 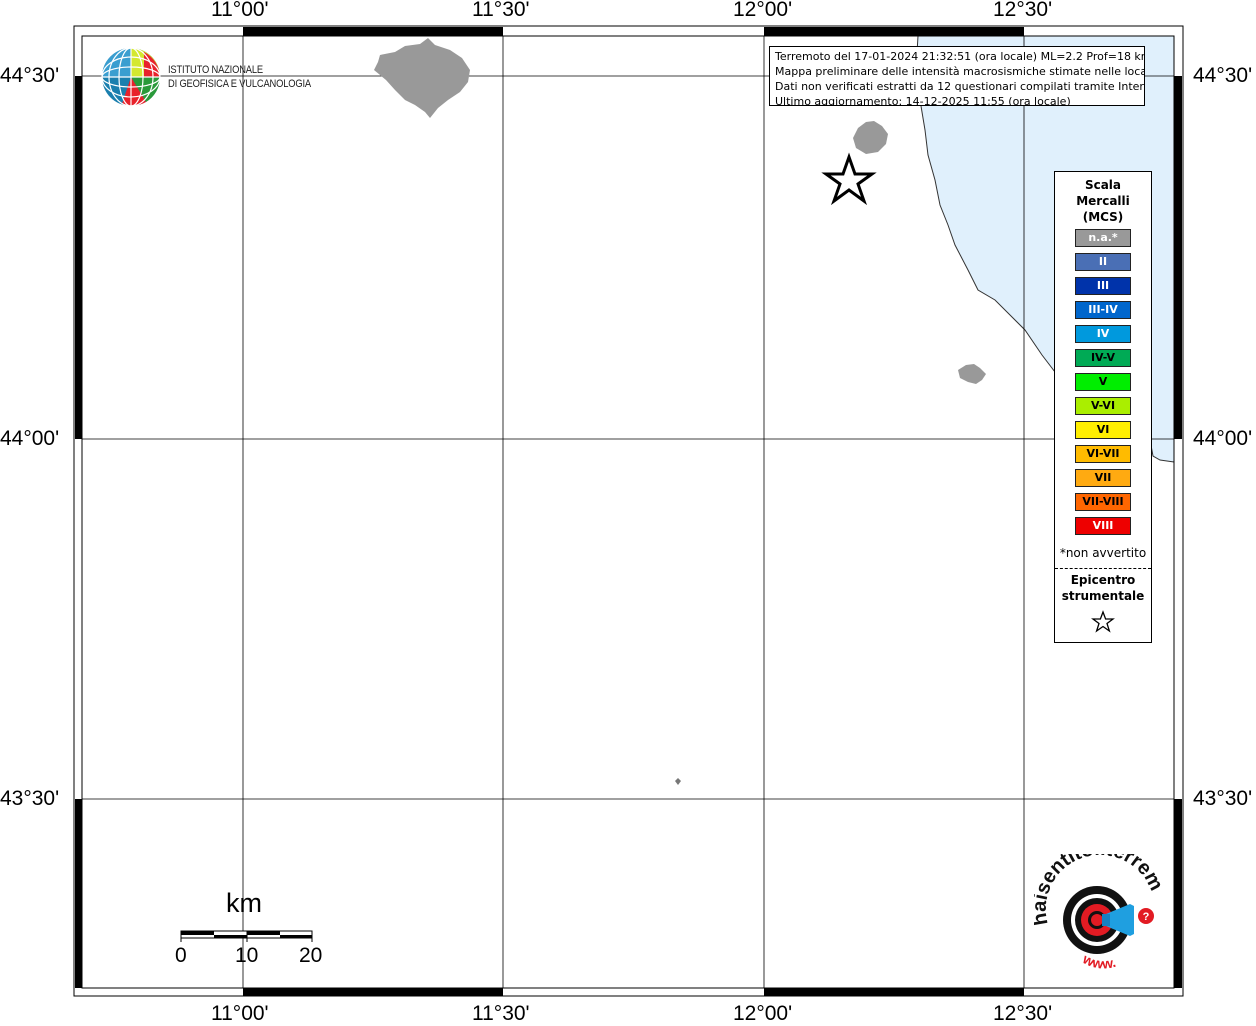 What do you see at coordinates (763, 1013) in the screenshot?
I see `axis-label-bottom-1200: 12°00'` at bounding box center [763, 1013].